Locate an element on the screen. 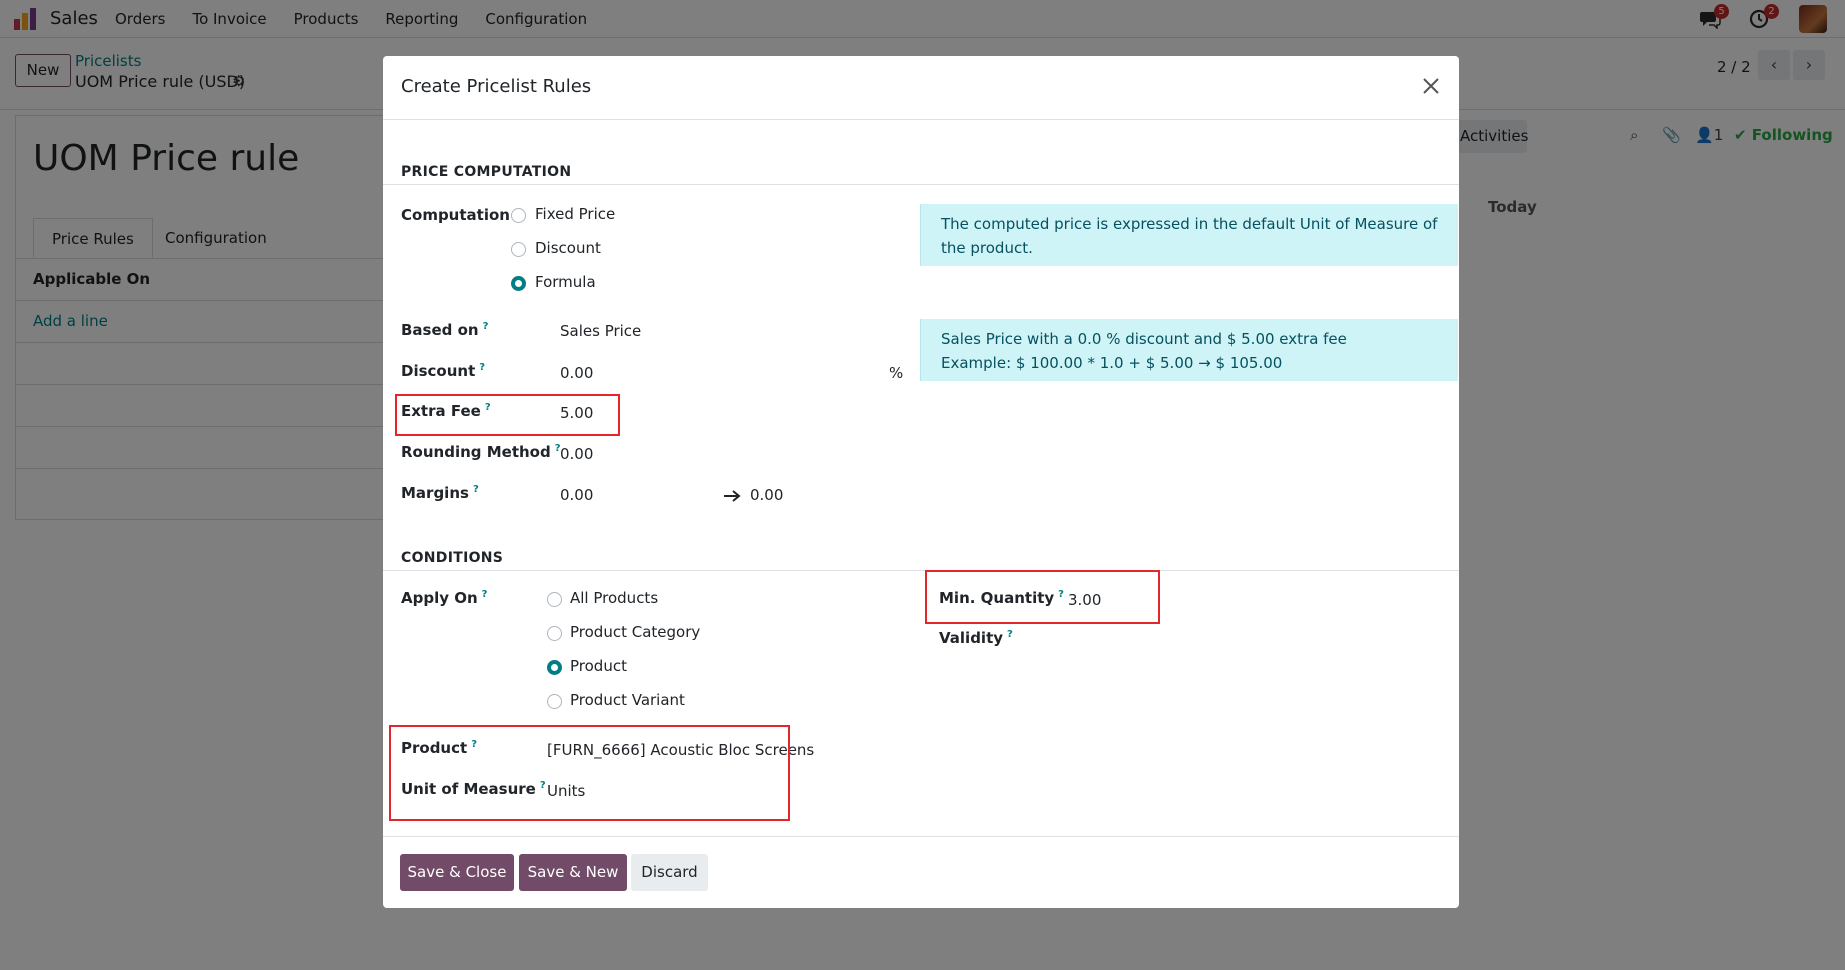 Image resolution: width=1845 pixels, height=970 pixels. radio-product-category-label: Product Category is located at coordinates (635, 632).